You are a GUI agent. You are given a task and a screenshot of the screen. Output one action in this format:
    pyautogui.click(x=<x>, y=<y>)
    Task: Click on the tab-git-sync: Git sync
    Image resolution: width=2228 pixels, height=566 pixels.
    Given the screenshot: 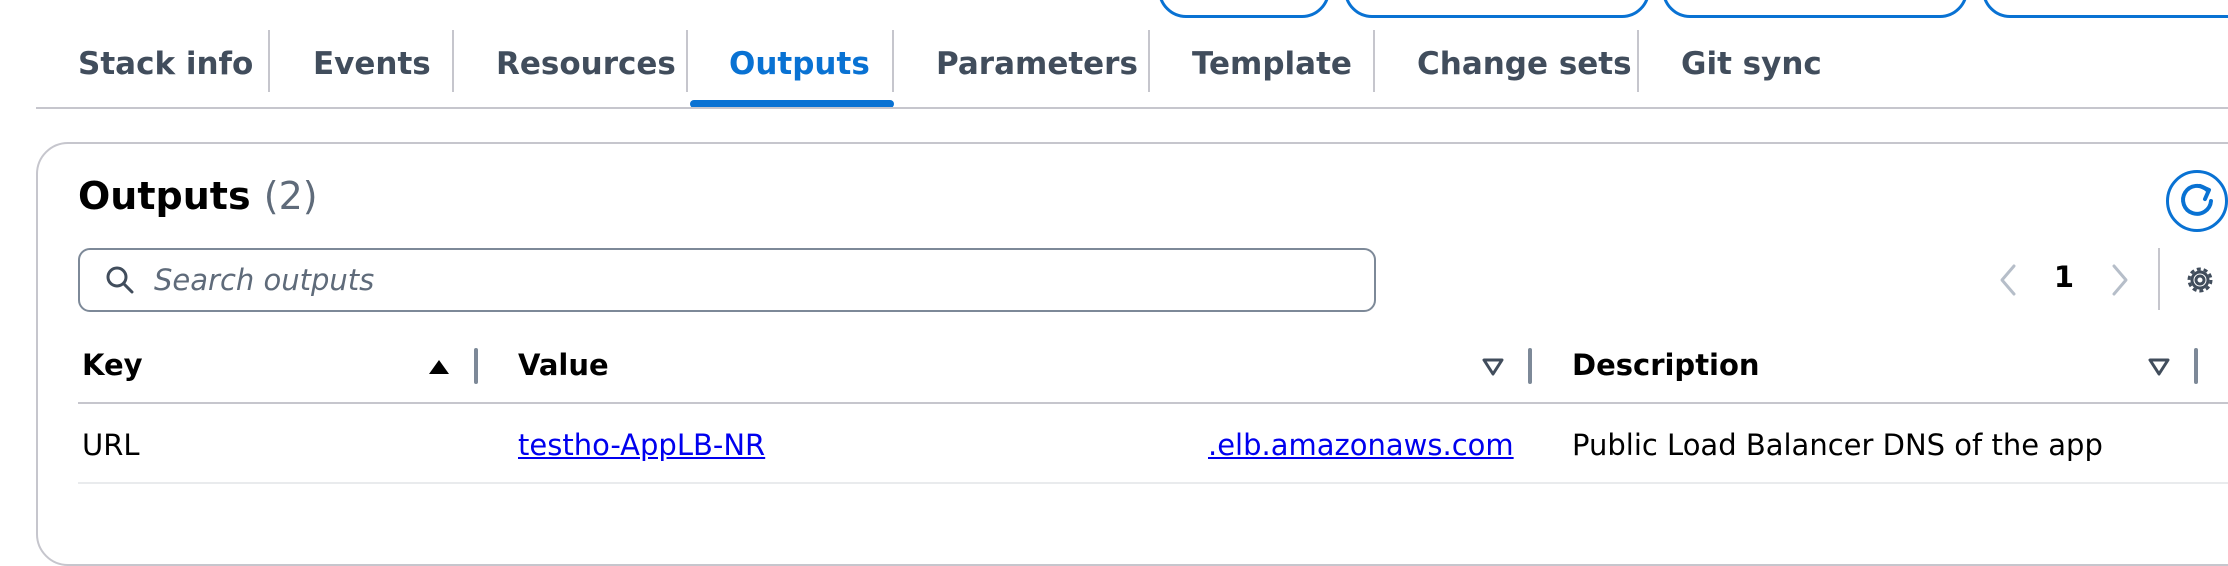 What is the action you would take?
    pyautogui.click(x=1751, y=64)
    